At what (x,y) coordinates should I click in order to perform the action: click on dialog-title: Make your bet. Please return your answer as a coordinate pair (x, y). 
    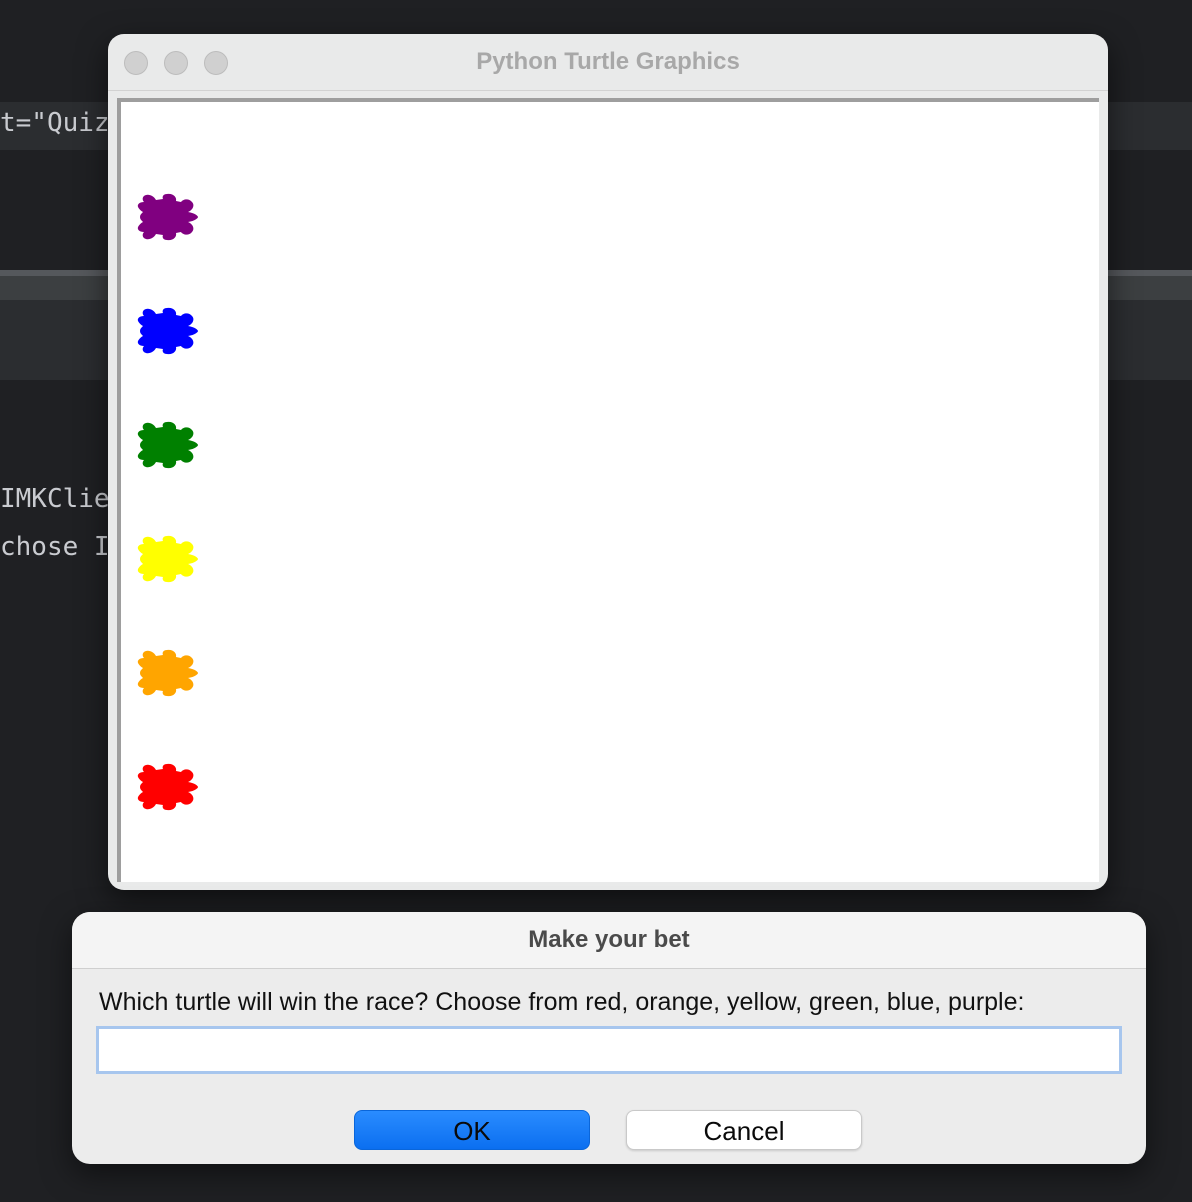
    Looking at the image, I should click on (609, 939).